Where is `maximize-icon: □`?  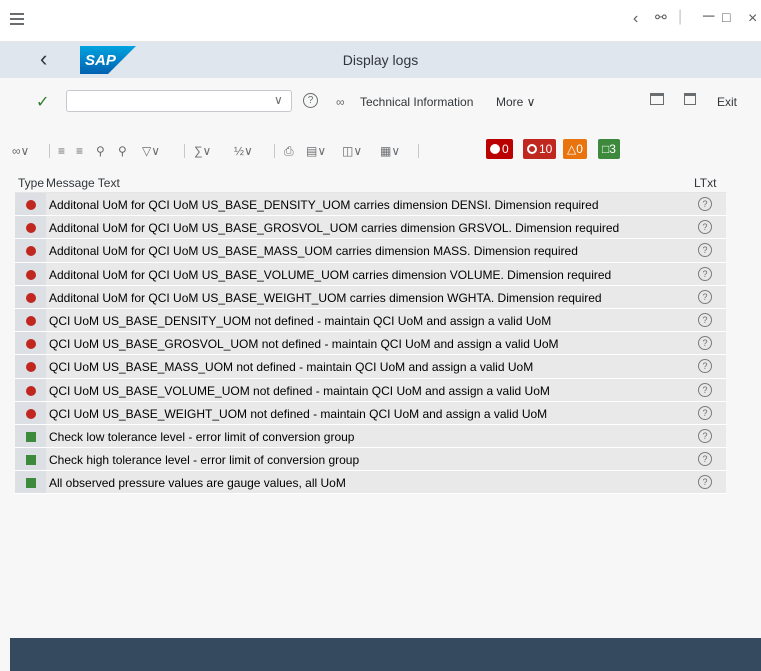
maximize-icon: □ is located at coordinates (726, 17).